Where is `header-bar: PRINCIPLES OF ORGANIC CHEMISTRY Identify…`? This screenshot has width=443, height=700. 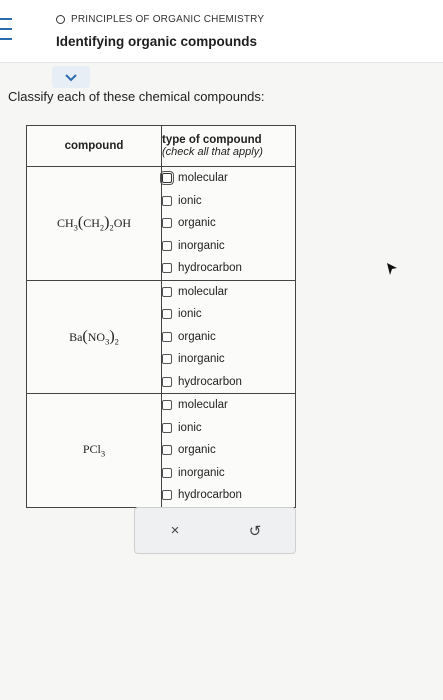 header-bar: PRINCIPLES OF ORGANIC CHEMISTRY Identify… is located at coordinates (221, 31).